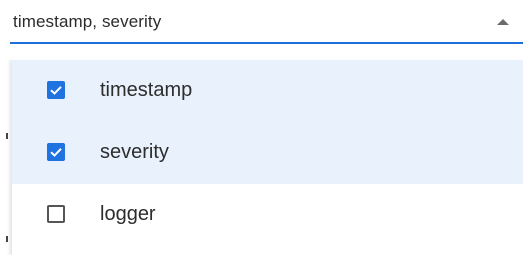 The width and height of the screenshot is (523, 255). I want to click on option-label: logger, so click(128, 214).